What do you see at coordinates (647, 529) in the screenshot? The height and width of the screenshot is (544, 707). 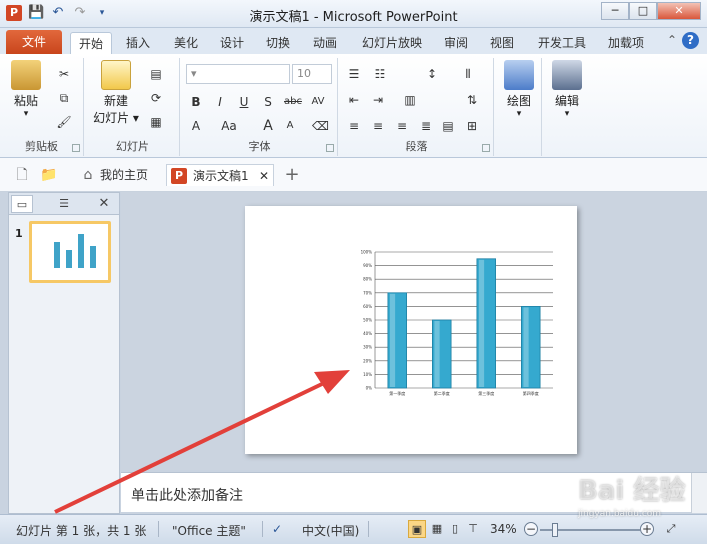 I see `zoom-in-icon: +` at bounding box center [647, 529].